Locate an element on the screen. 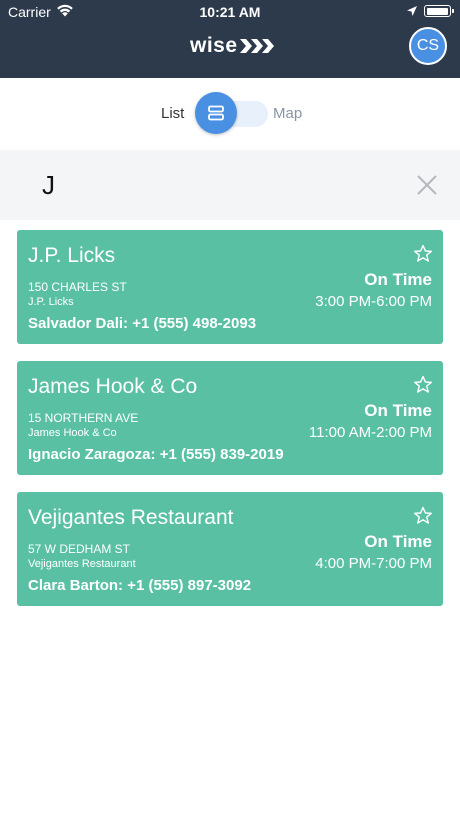  map-view-label: Map is located at coordinates (287, 113).